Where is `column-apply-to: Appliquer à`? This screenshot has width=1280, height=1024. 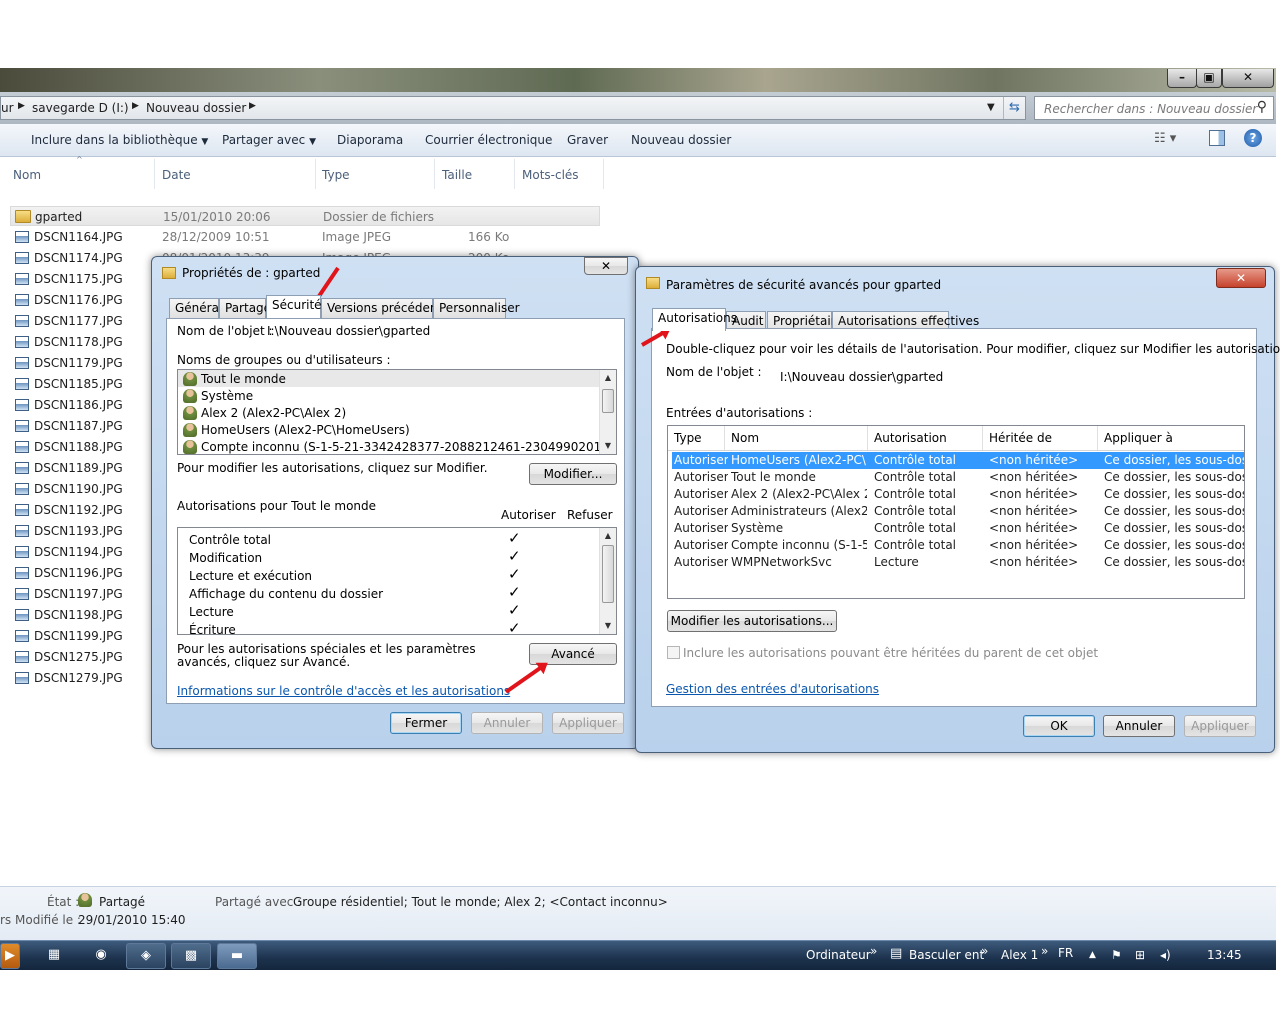 column-apply-to: Appliquer à is located at coordinates (1171, 438).